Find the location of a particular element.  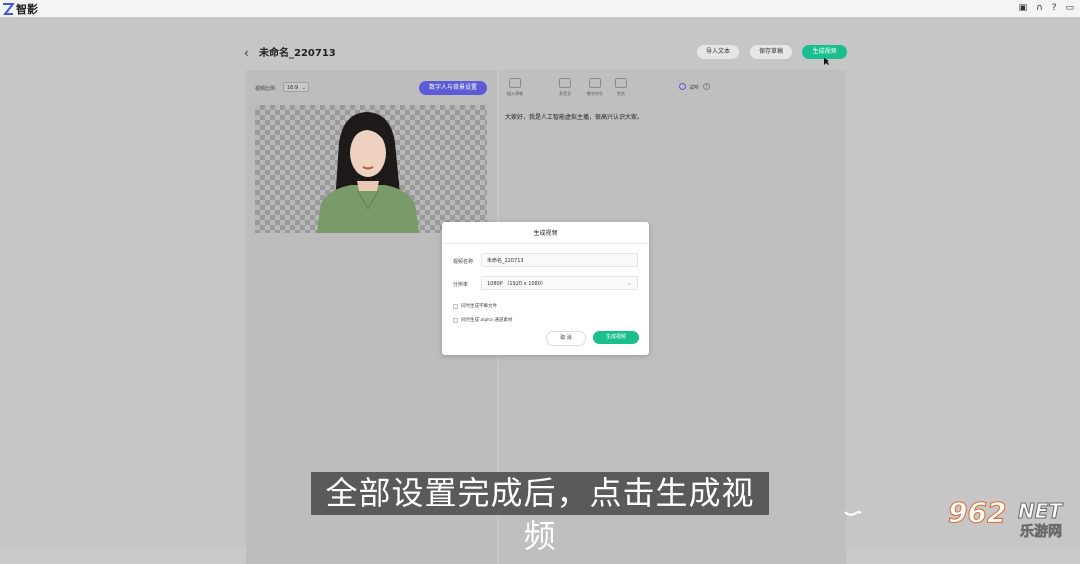

site-watermark: 962 NET 乐游网 is located at coordinates (1007, 518).